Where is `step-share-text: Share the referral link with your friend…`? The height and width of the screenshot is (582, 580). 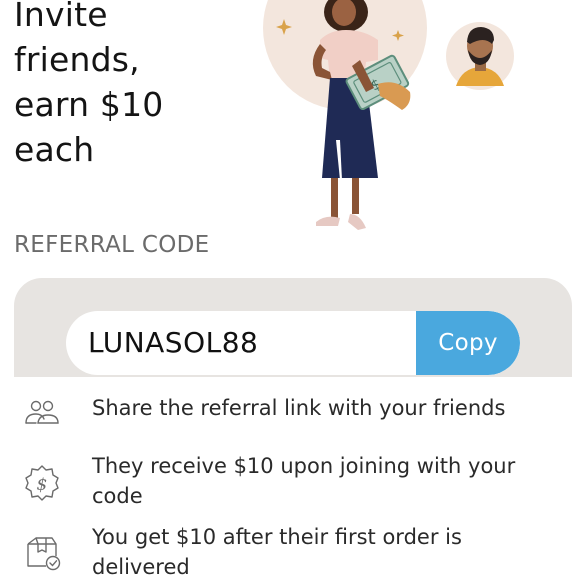 step-share-text: Share the referral link with your friend… is located at coordinates (299, 408).